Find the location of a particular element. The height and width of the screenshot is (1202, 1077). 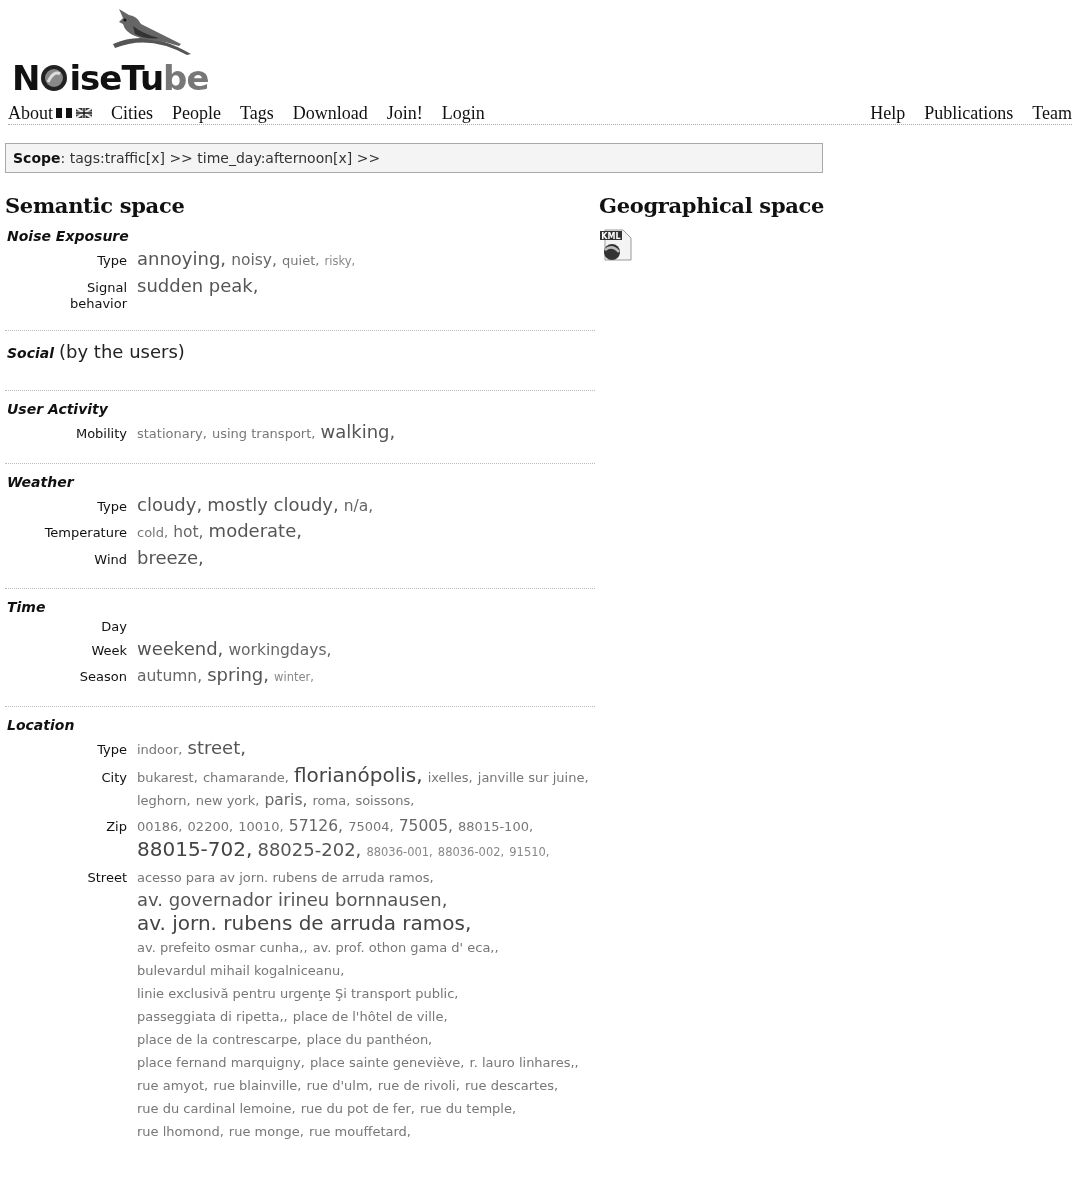

tag-link: 88036-002, is located at coordinates (471, 852).